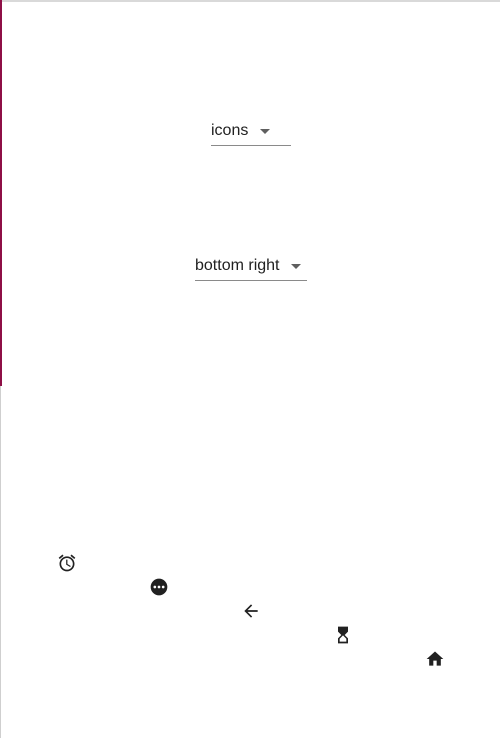 The height and width of the screenshot is (738, 500). Describe the element at coordinates (435, 659) in the screenshot. I see `home-icon` at that location.